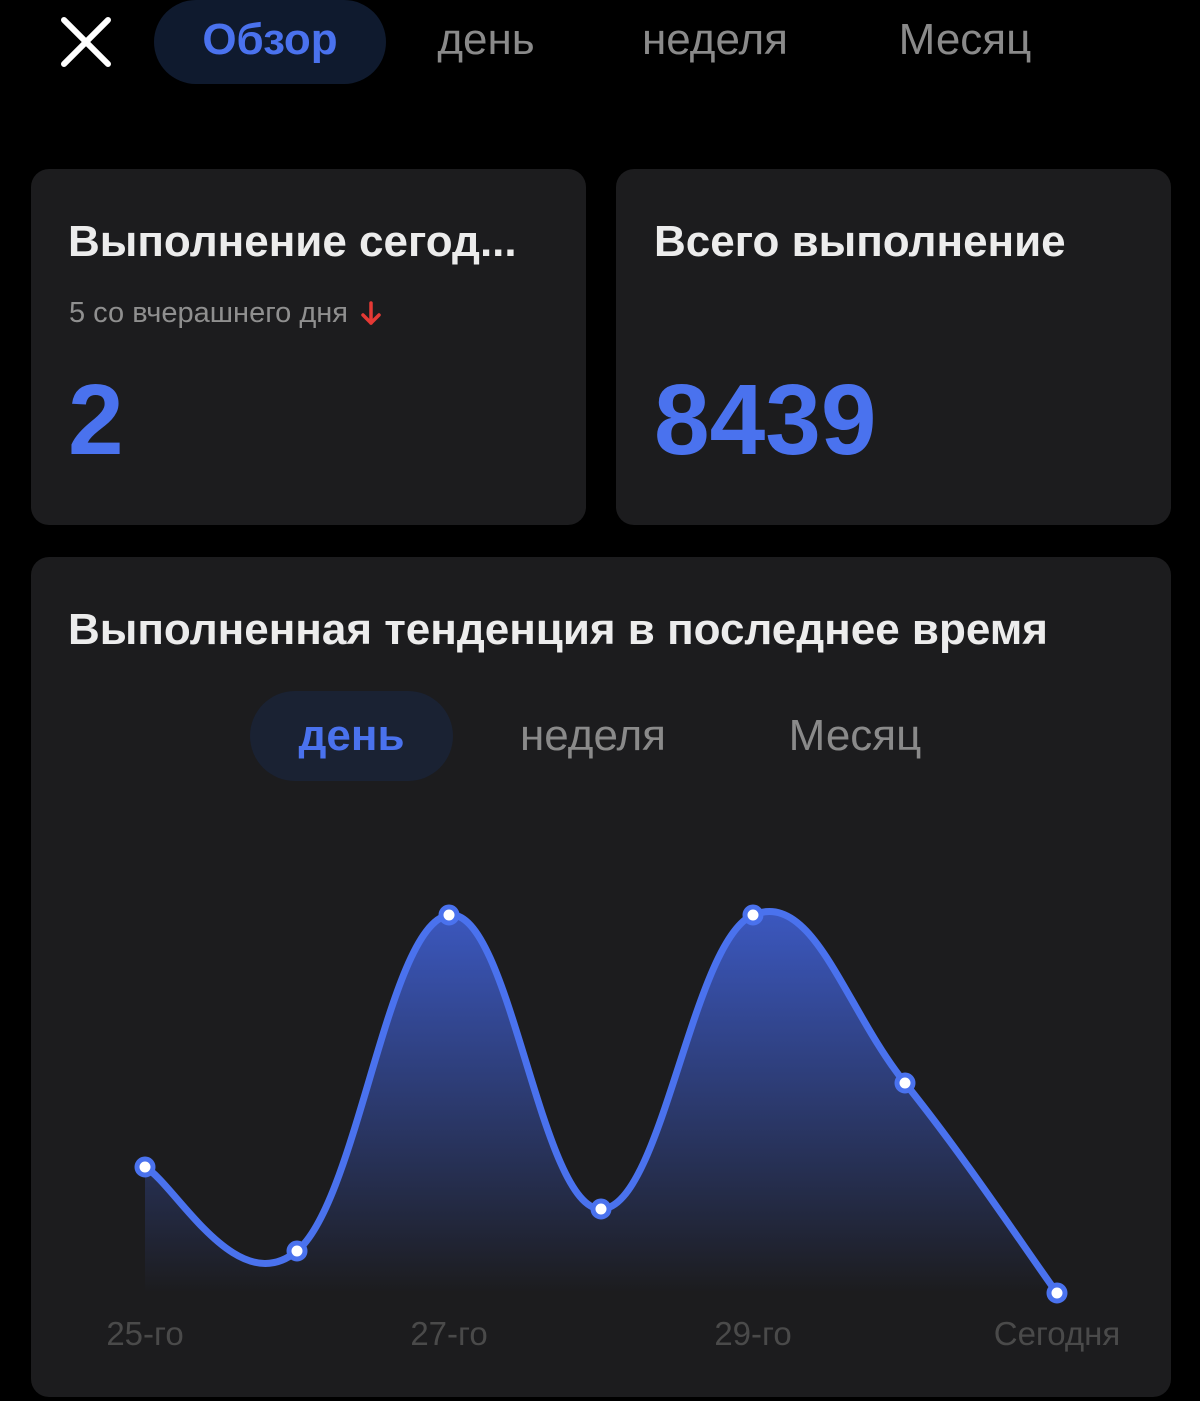 The image size is (1200, 1401). What do you see at coordinates (486, 42) in the screenshot?
I see `tab-day: день` at bounding box center [486, 42].